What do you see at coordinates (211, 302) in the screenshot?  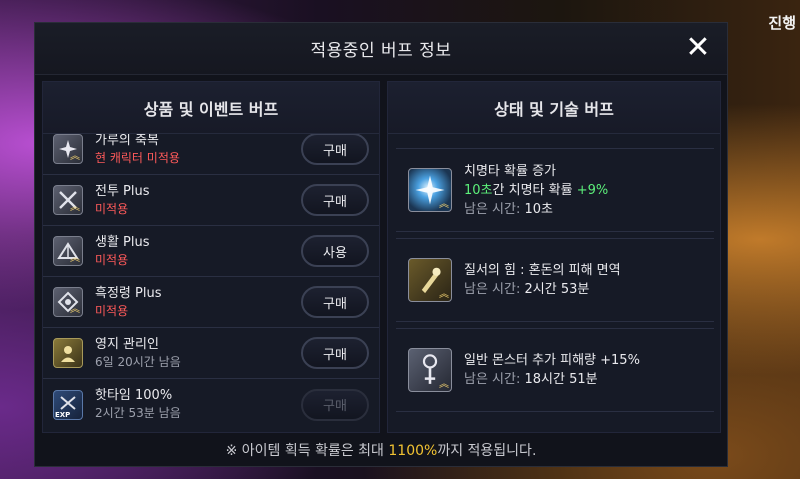 I see `list-item: ︽ 흑정령 Plus 미적용 구매` at bounding box center [211, 302].